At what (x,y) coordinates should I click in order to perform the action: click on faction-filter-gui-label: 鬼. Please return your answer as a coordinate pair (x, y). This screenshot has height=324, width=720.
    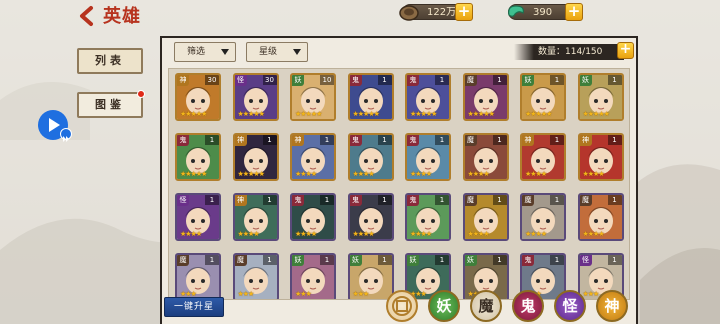
    Looking at the image, I should click on (528, 306).